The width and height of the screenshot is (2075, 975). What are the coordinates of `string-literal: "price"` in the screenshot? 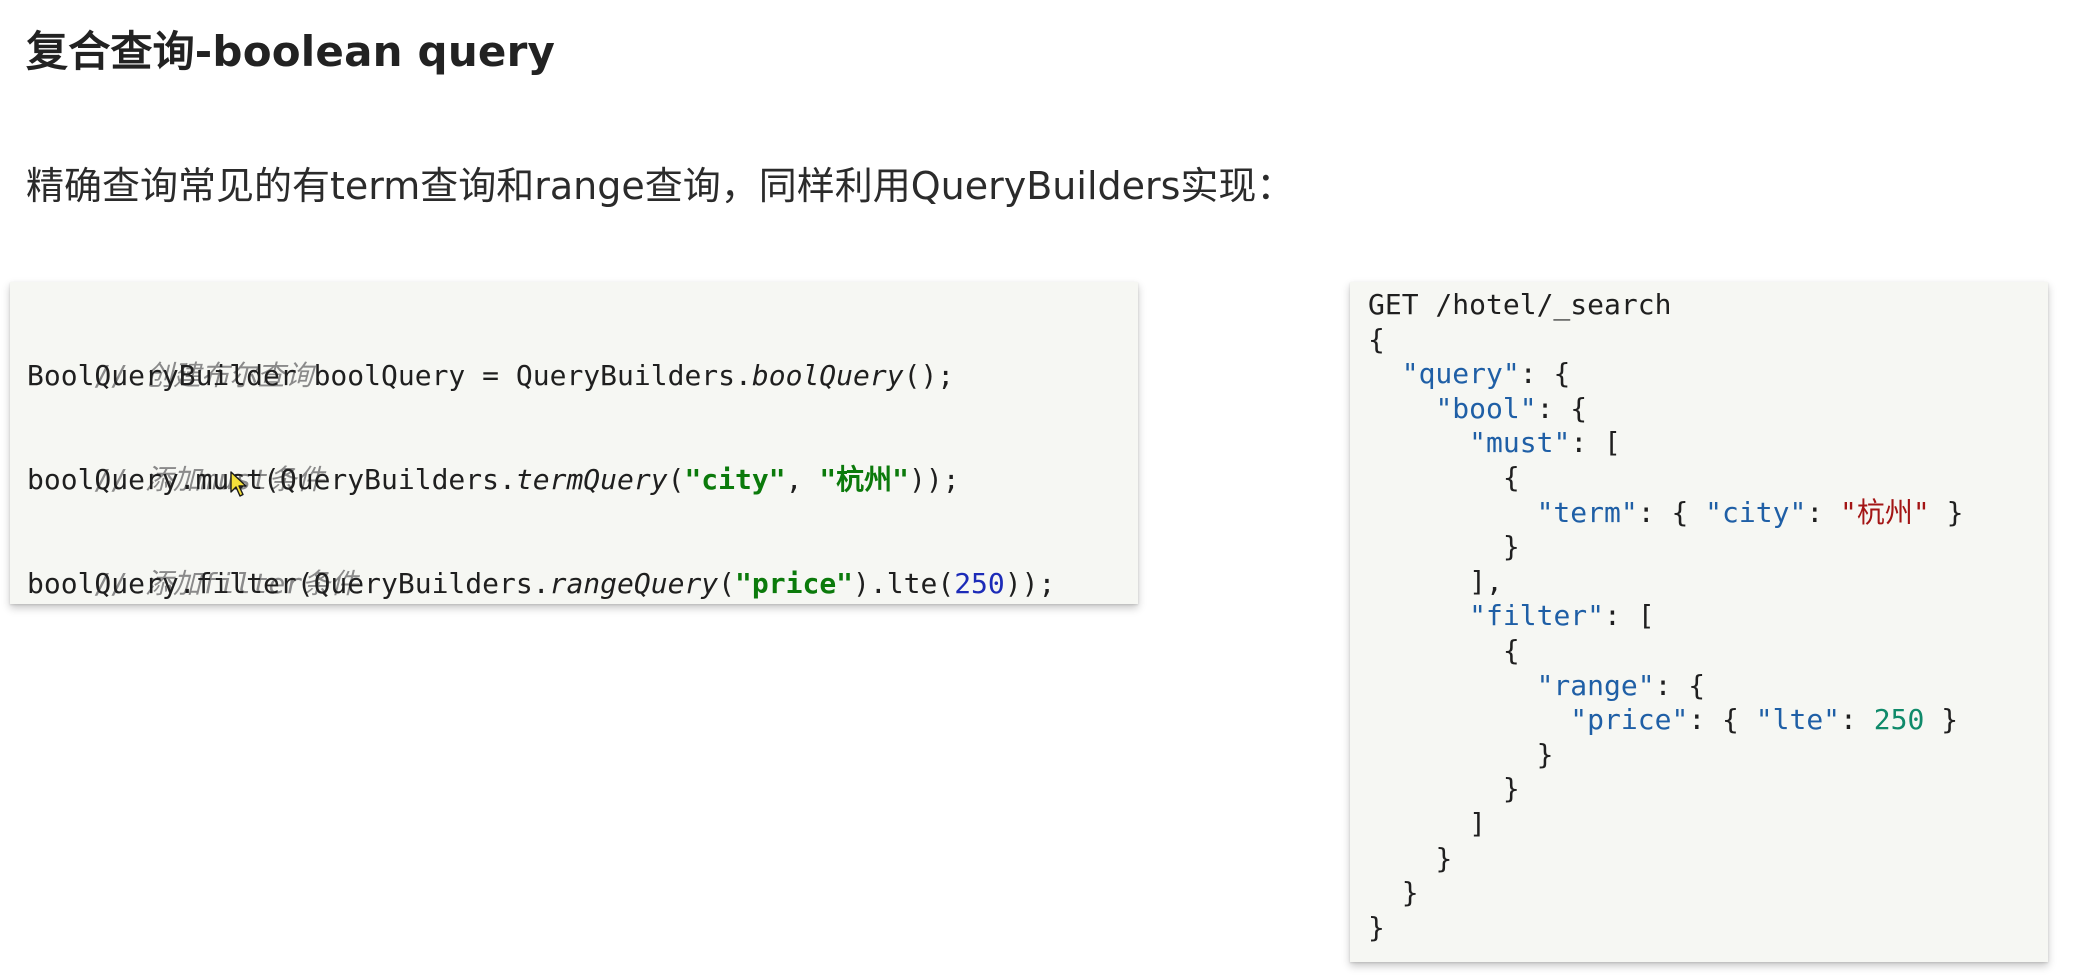 It's located at (794, 583).